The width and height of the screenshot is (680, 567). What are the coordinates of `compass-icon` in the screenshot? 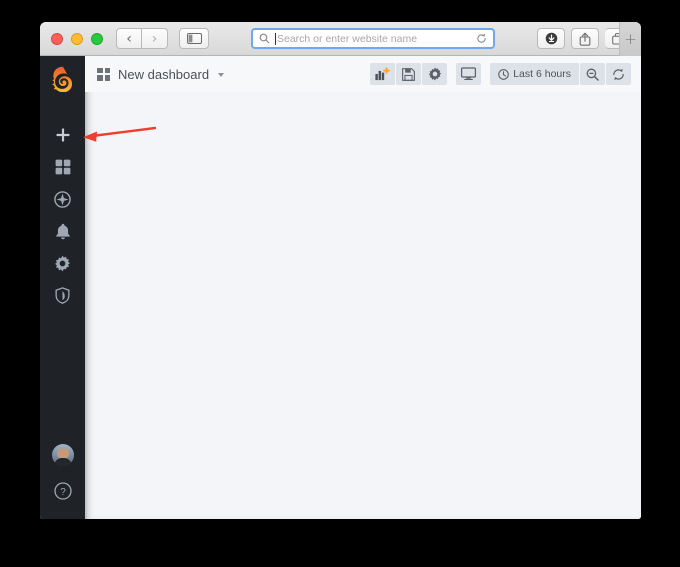 It's located at (62, 199).